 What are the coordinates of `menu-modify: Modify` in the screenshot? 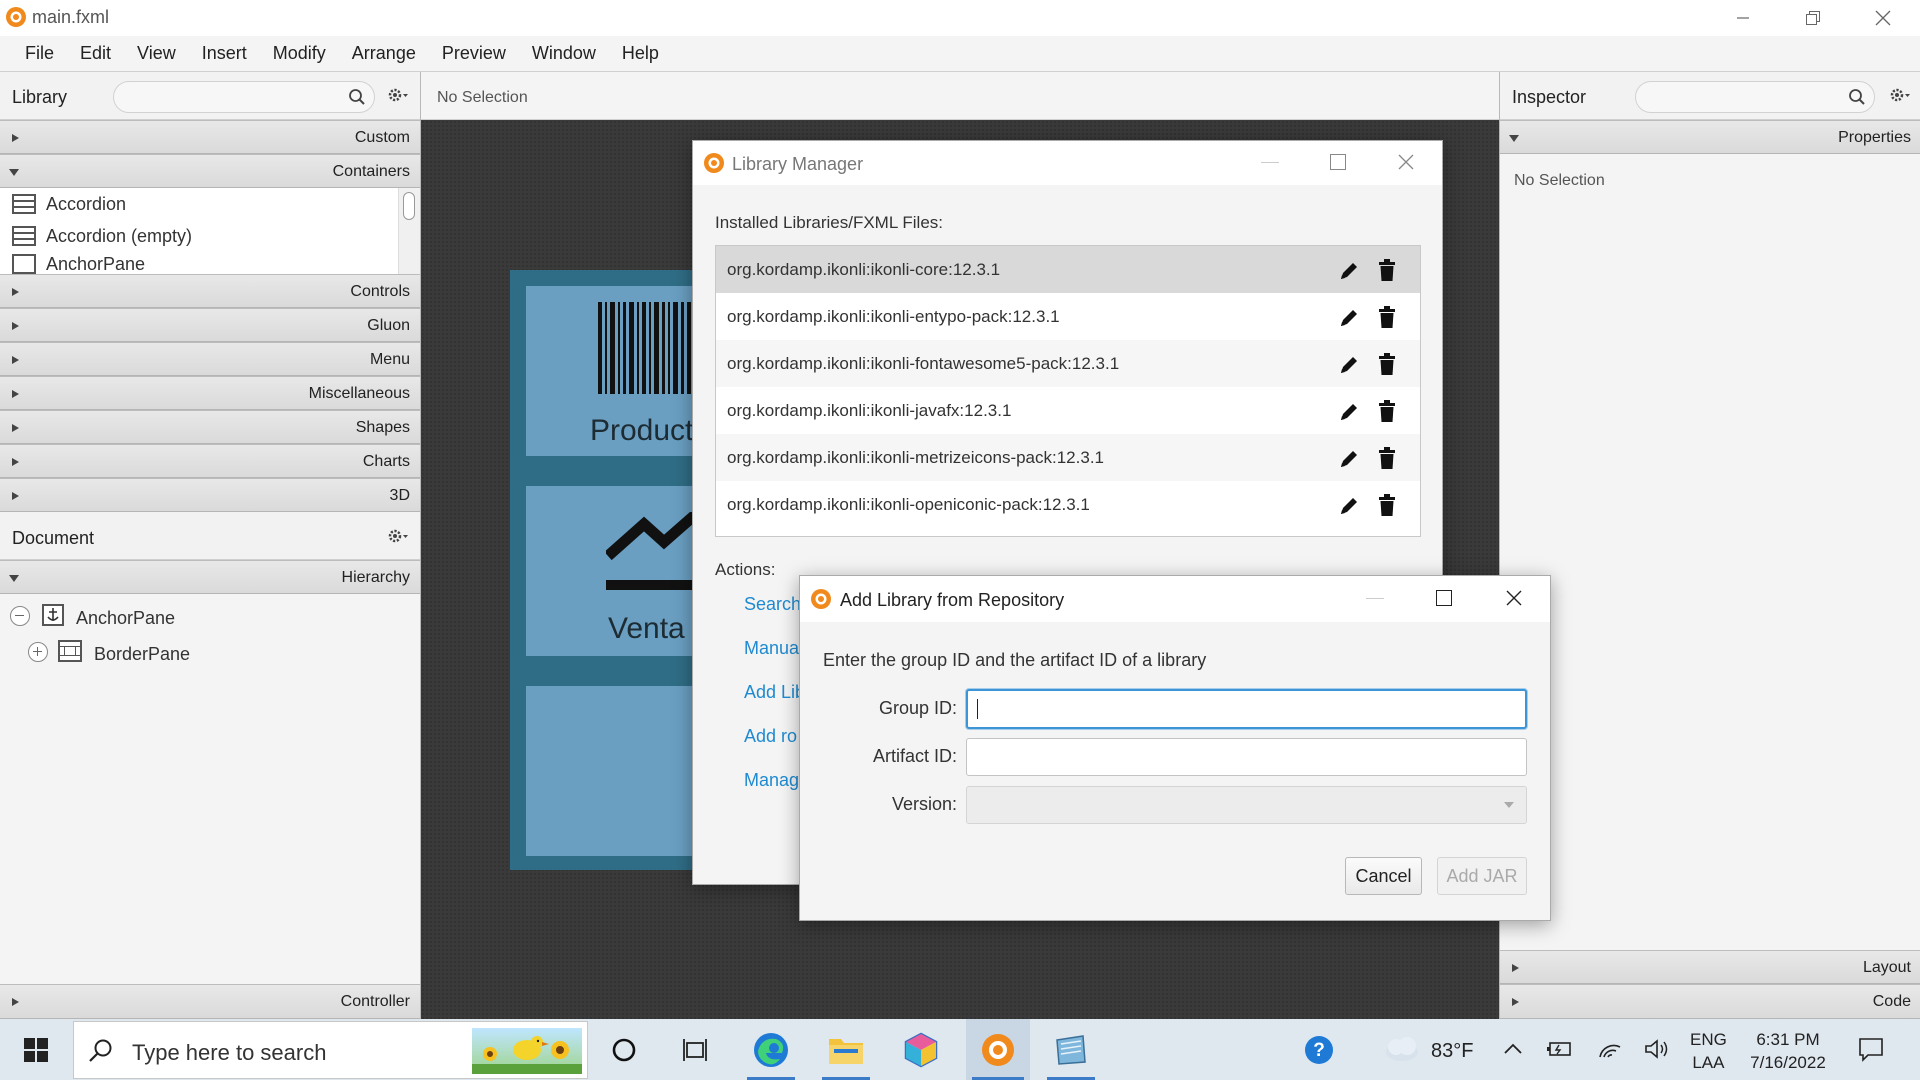 It's located at (299, 53).